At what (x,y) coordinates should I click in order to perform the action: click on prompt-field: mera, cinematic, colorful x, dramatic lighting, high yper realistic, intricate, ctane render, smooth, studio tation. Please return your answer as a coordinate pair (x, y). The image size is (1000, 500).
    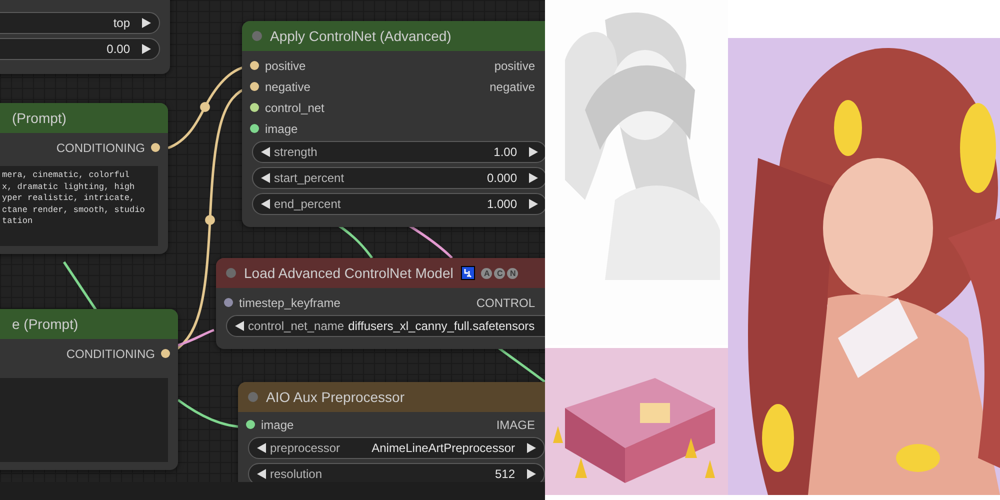
    Looking at the image, I should click on (79, 206).